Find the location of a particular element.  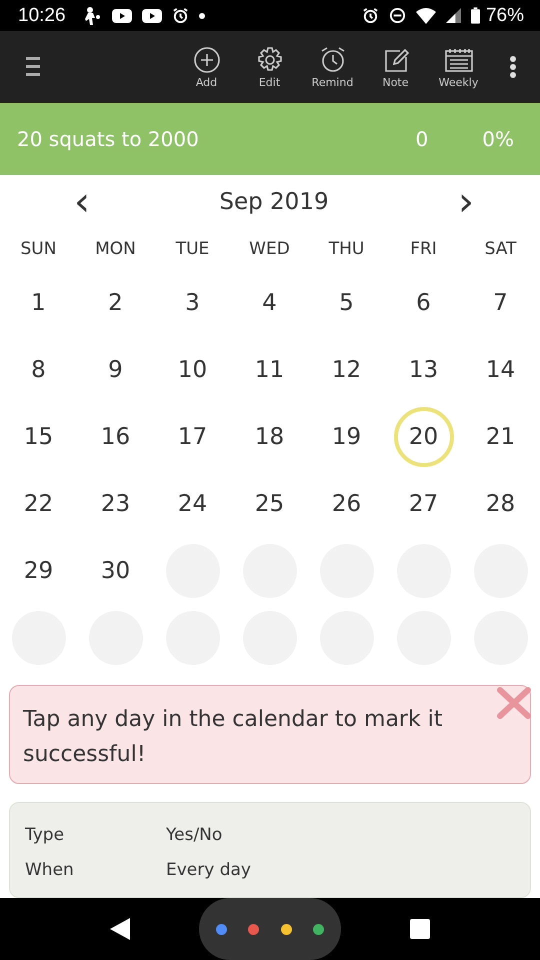

calendar-day: 14 is located at coordinates (500, 370).